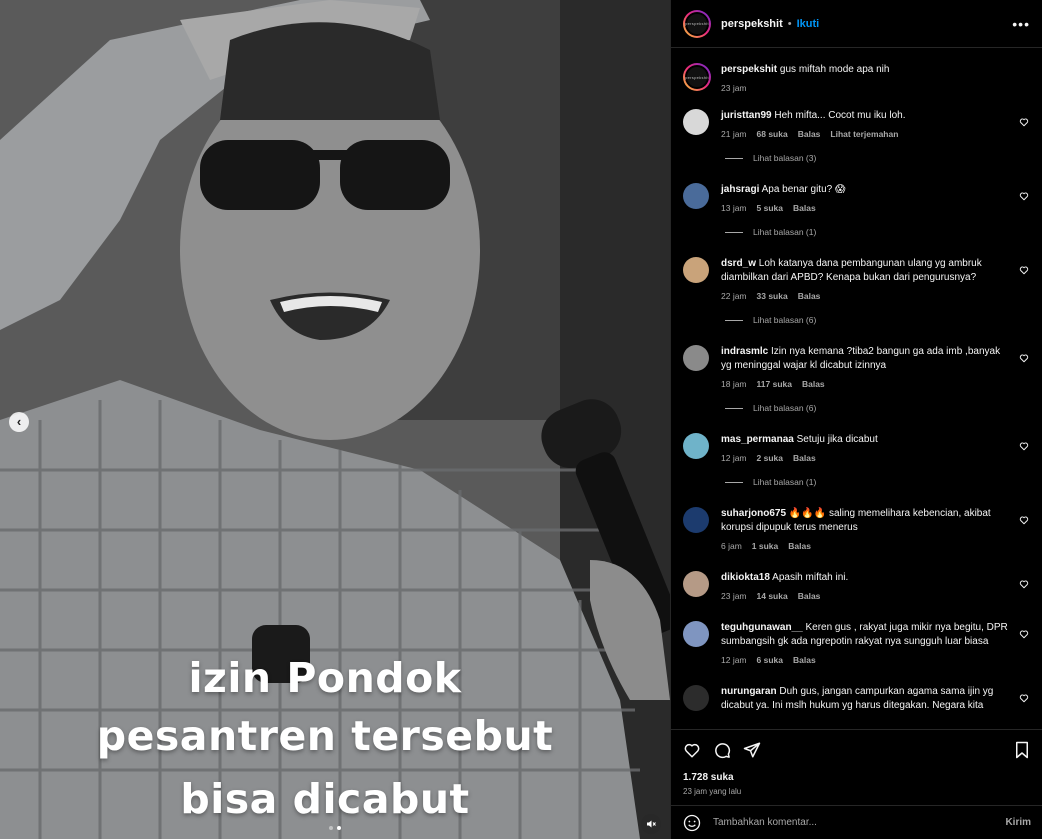 This screenshot has width=1042, height=839. I want to click on post-timestamp: 23 jam yang lalu, so click(712, 791).